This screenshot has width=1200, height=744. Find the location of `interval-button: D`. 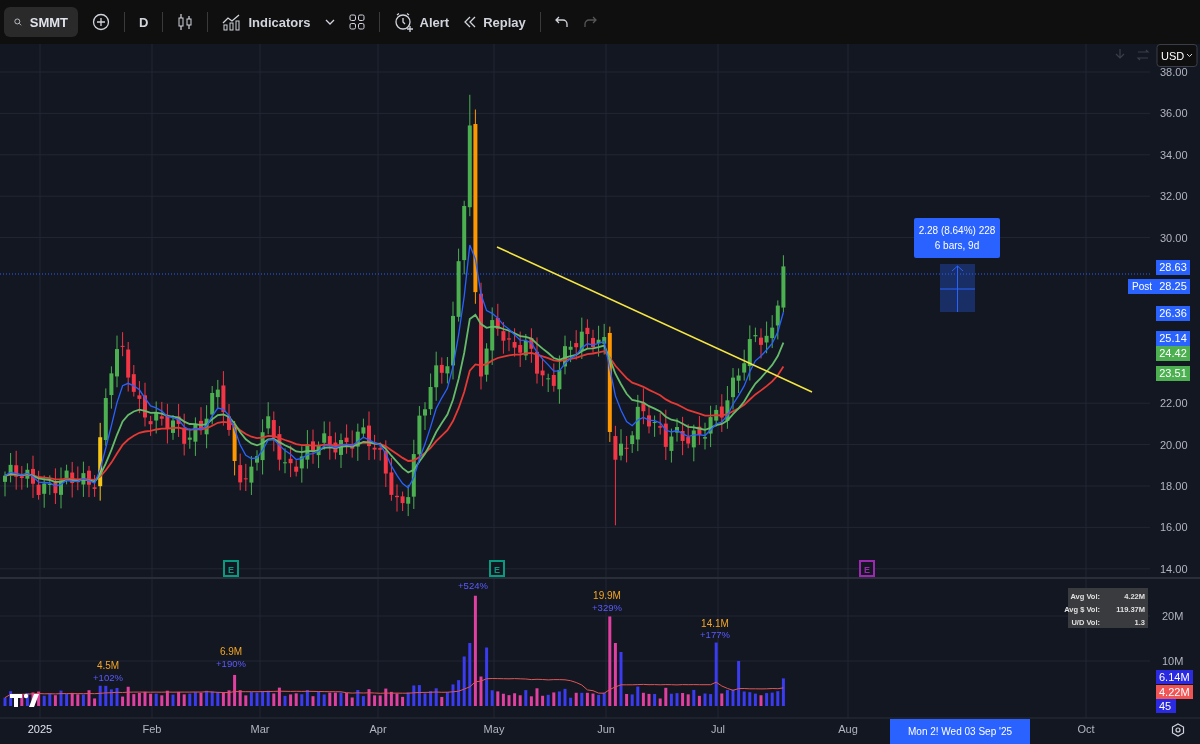

interval-button: D is located at coordinates (144, 22).